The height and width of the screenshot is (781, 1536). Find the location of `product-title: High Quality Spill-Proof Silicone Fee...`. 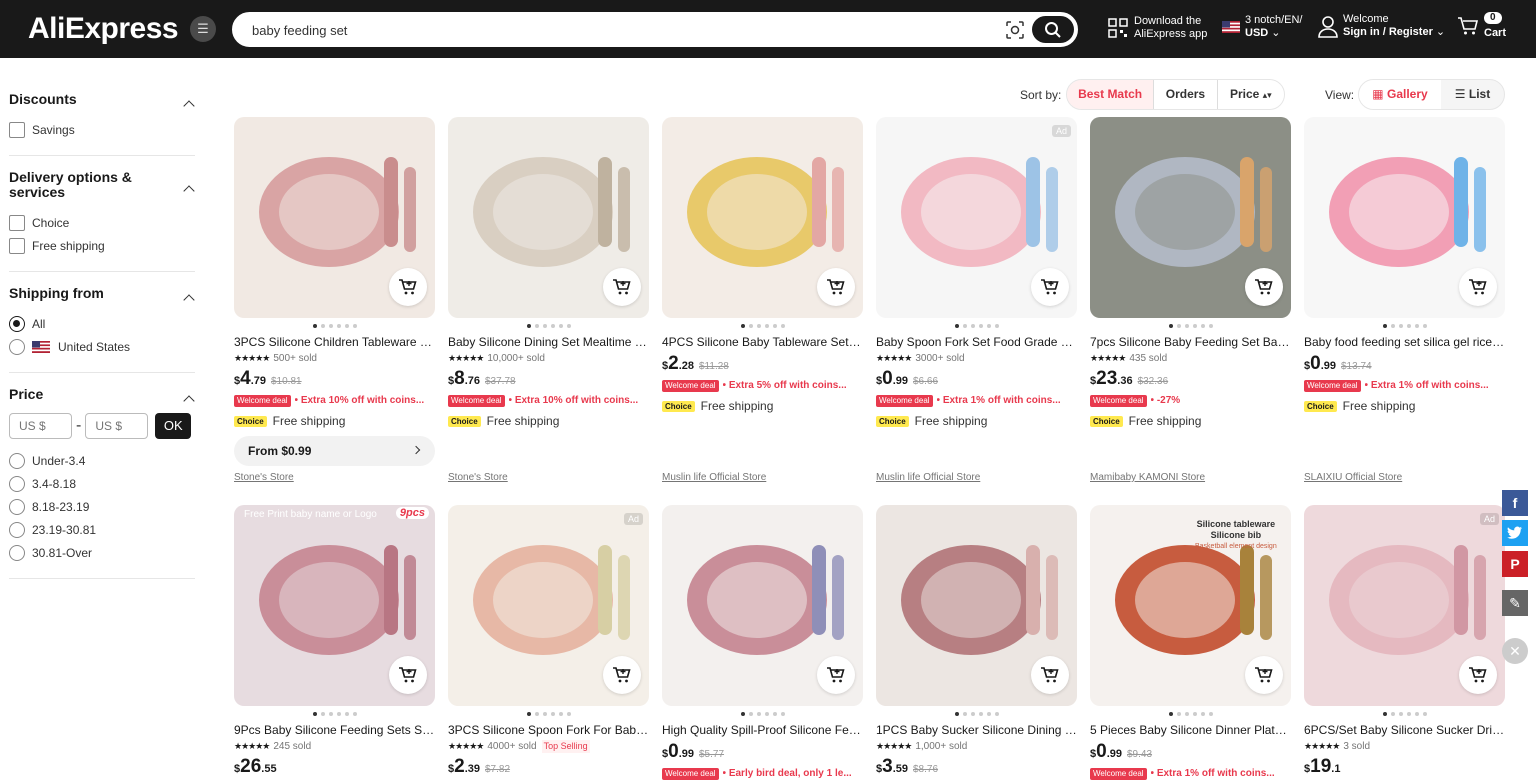

product-title: High Quality Spill-Proof Silicone Fee... is located at coordinates (762, 730).